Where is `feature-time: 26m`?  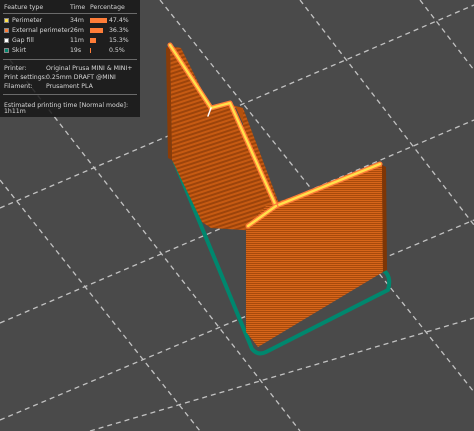
feature-time: 26m is located at coordinates (77, 30).